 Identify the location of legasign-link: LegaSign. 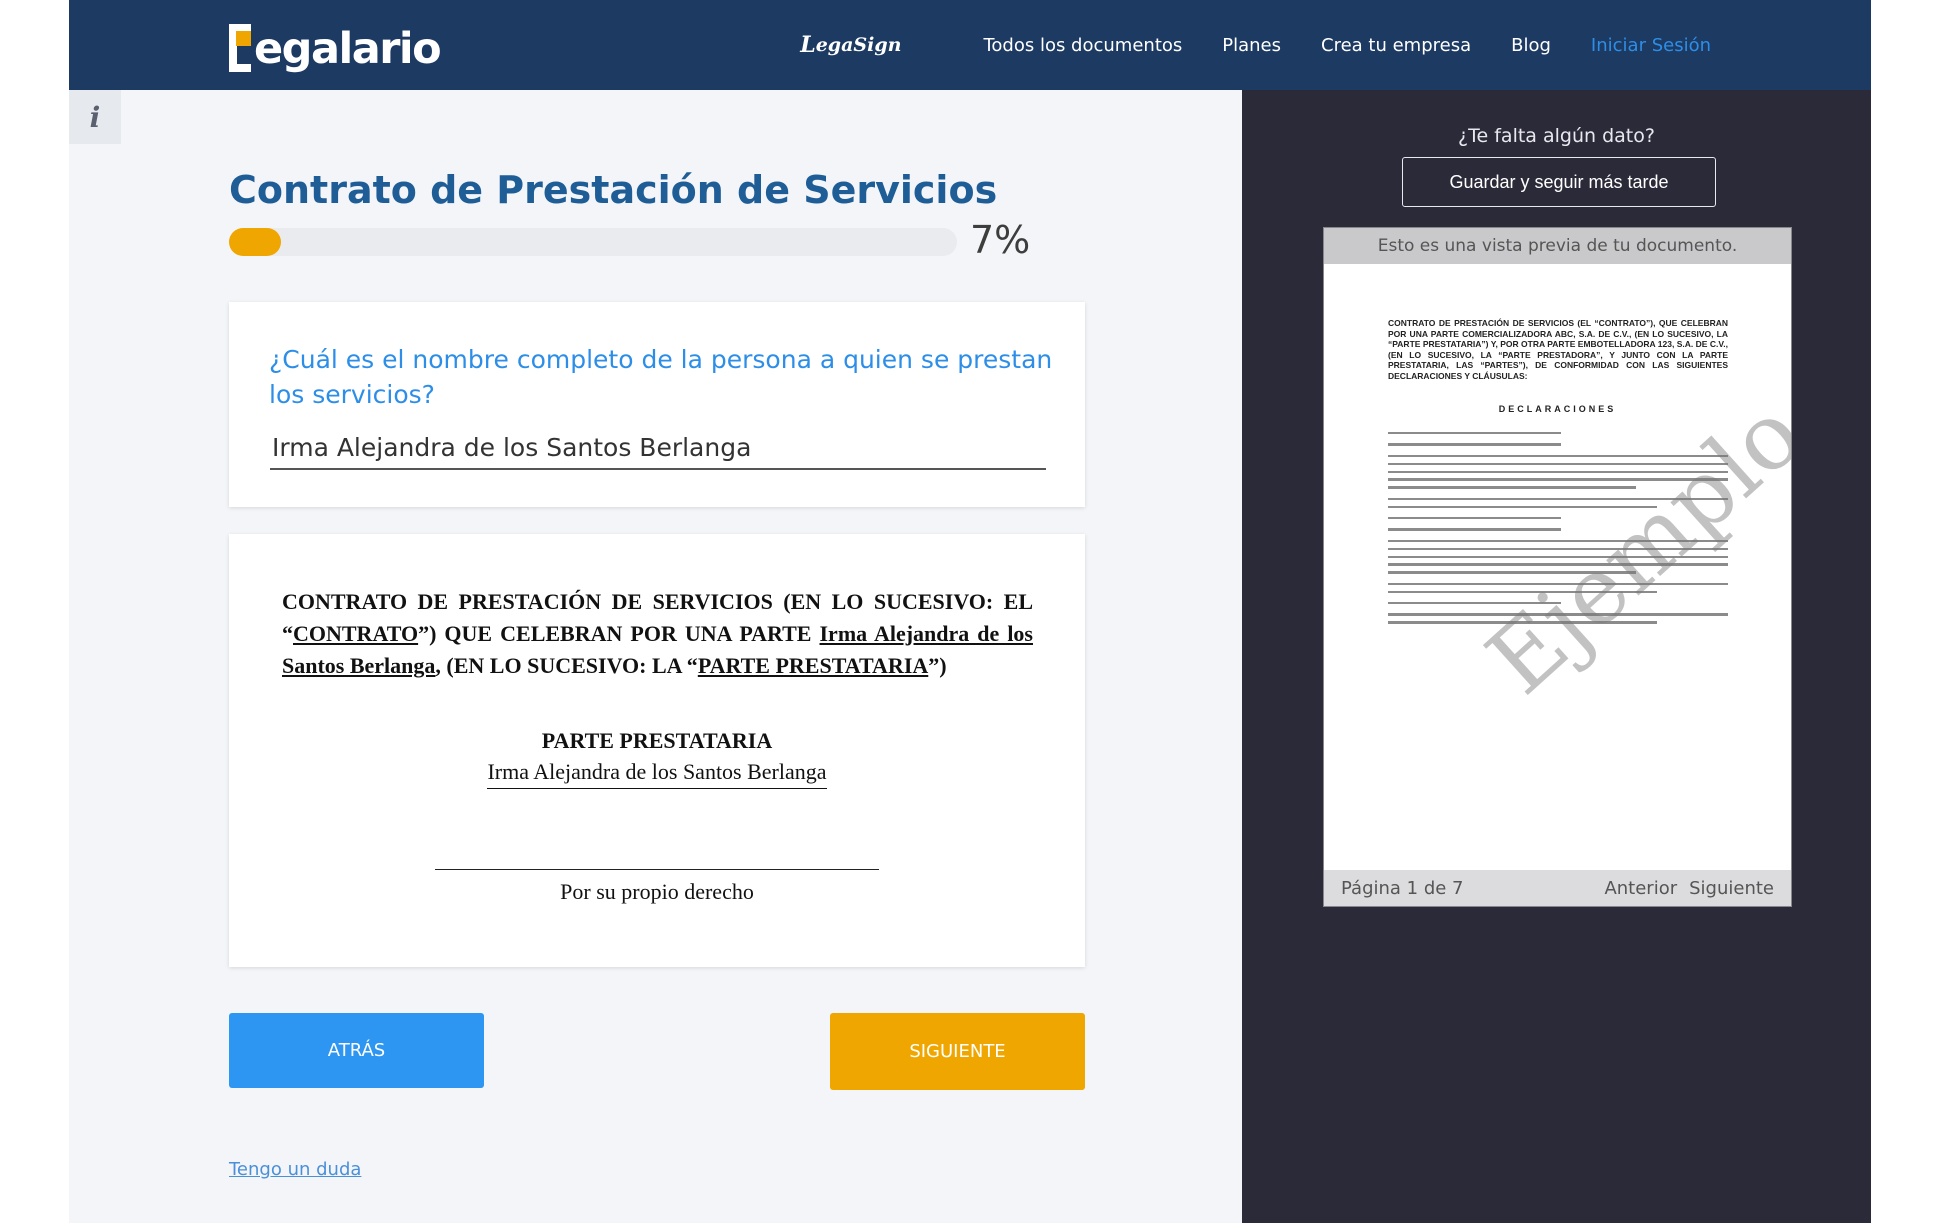
(850, 45).